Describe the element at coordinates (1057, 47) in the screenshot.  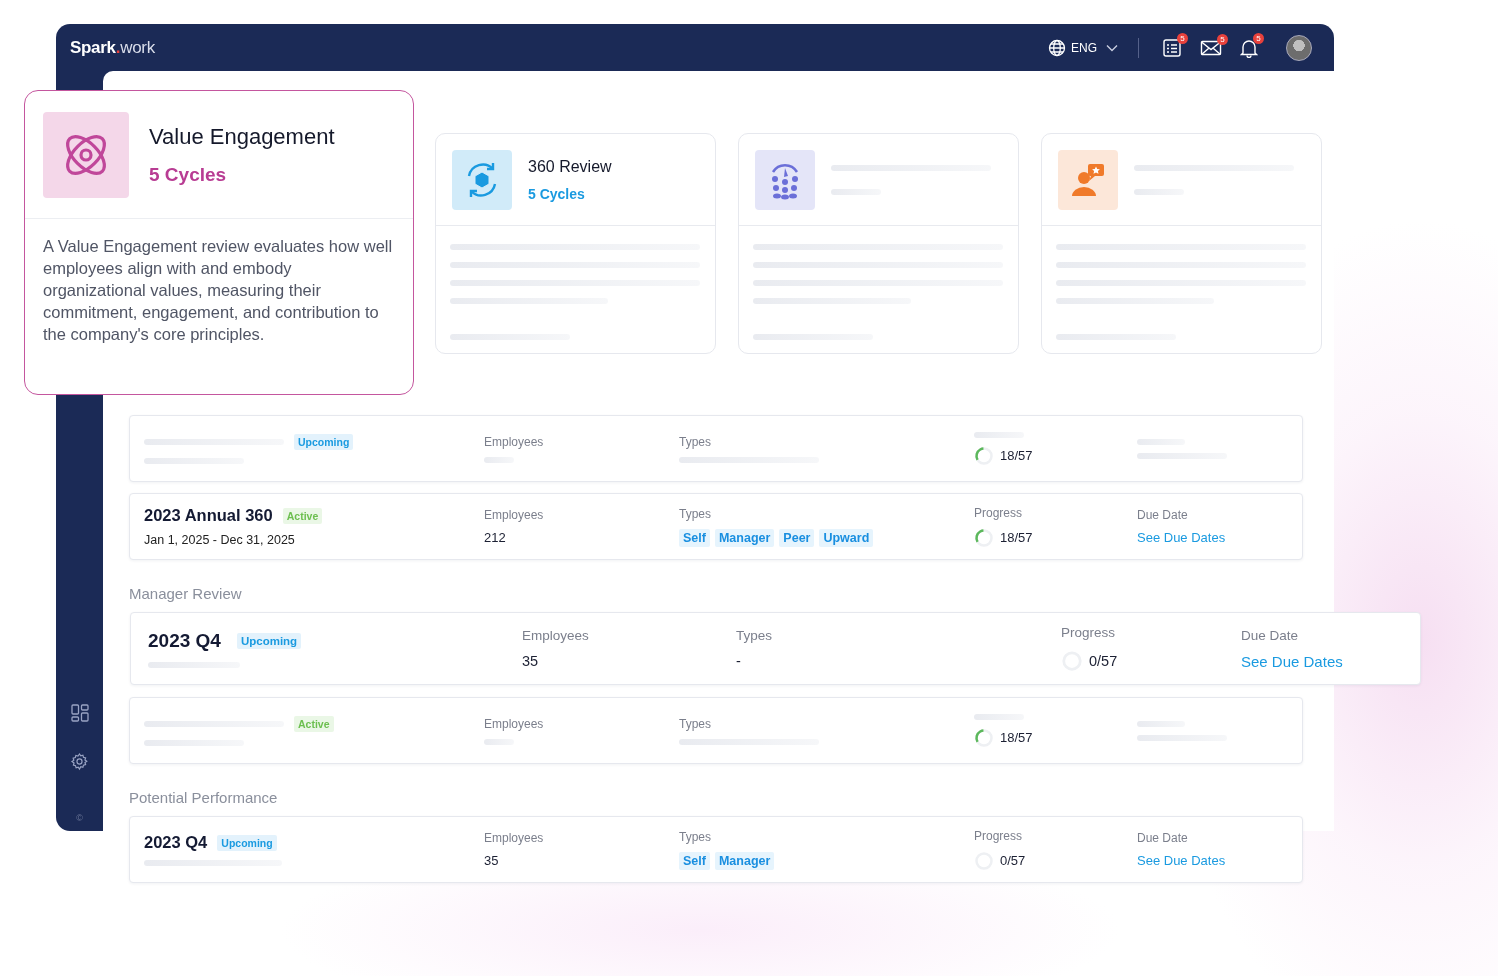
I see `globe-icon` at that location.